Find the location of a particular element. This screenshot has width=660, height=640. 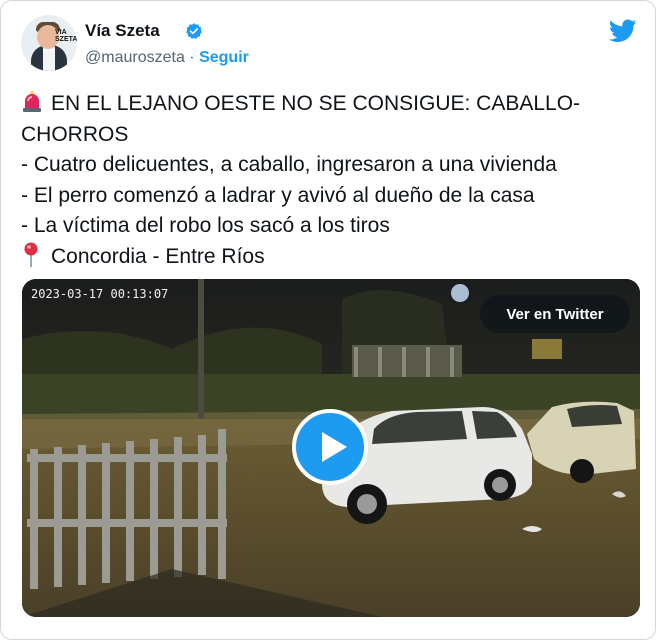

follow-button: Seguir is located at coordinates (224, 57).